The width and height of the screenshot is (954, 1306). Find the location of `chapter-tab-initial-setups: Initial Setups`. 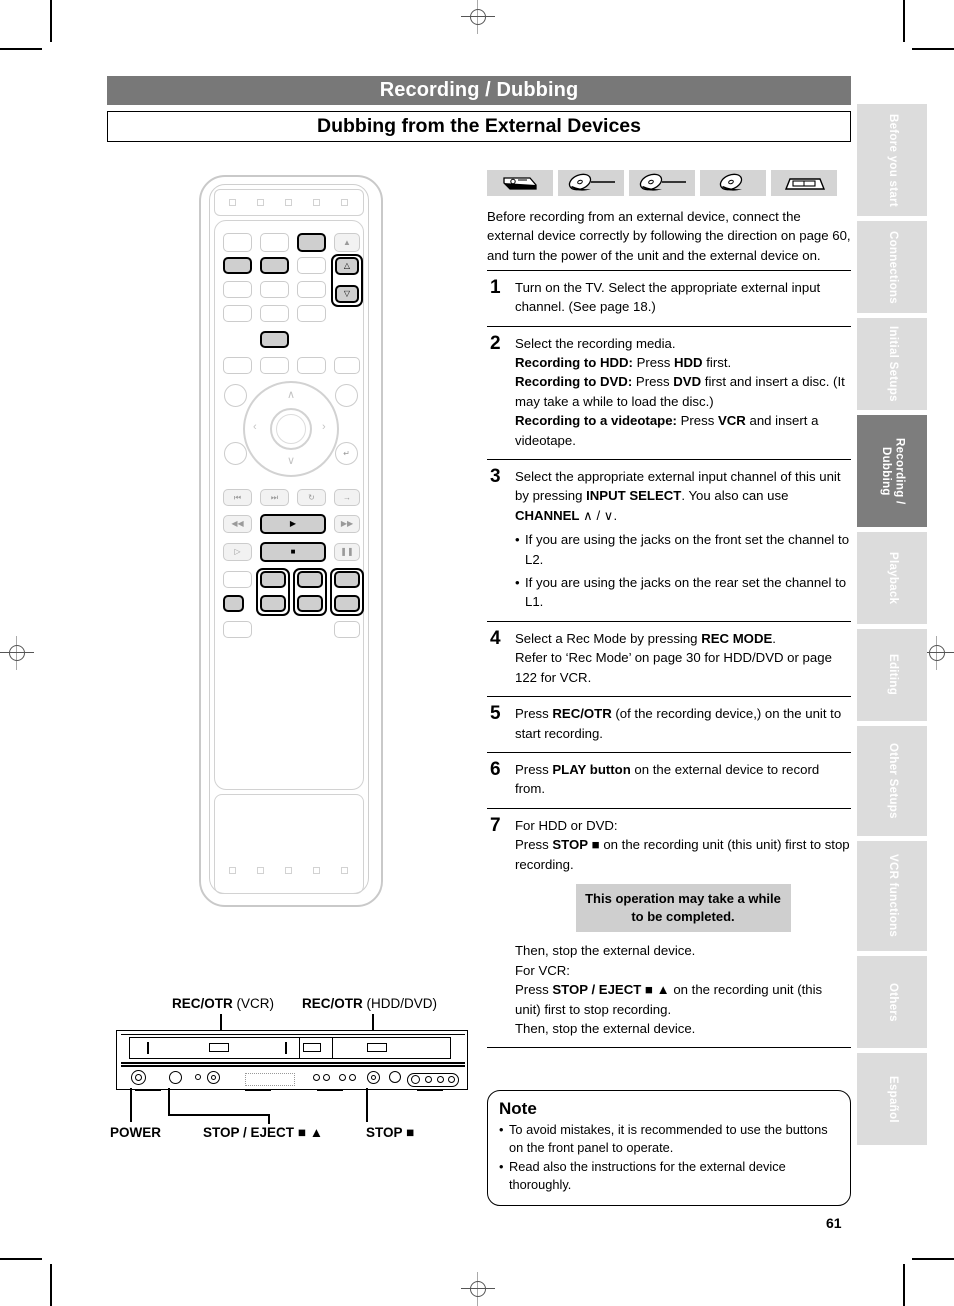

chapter-tab-initial-setups: Initial Setups is located at coordinates (892, 364).